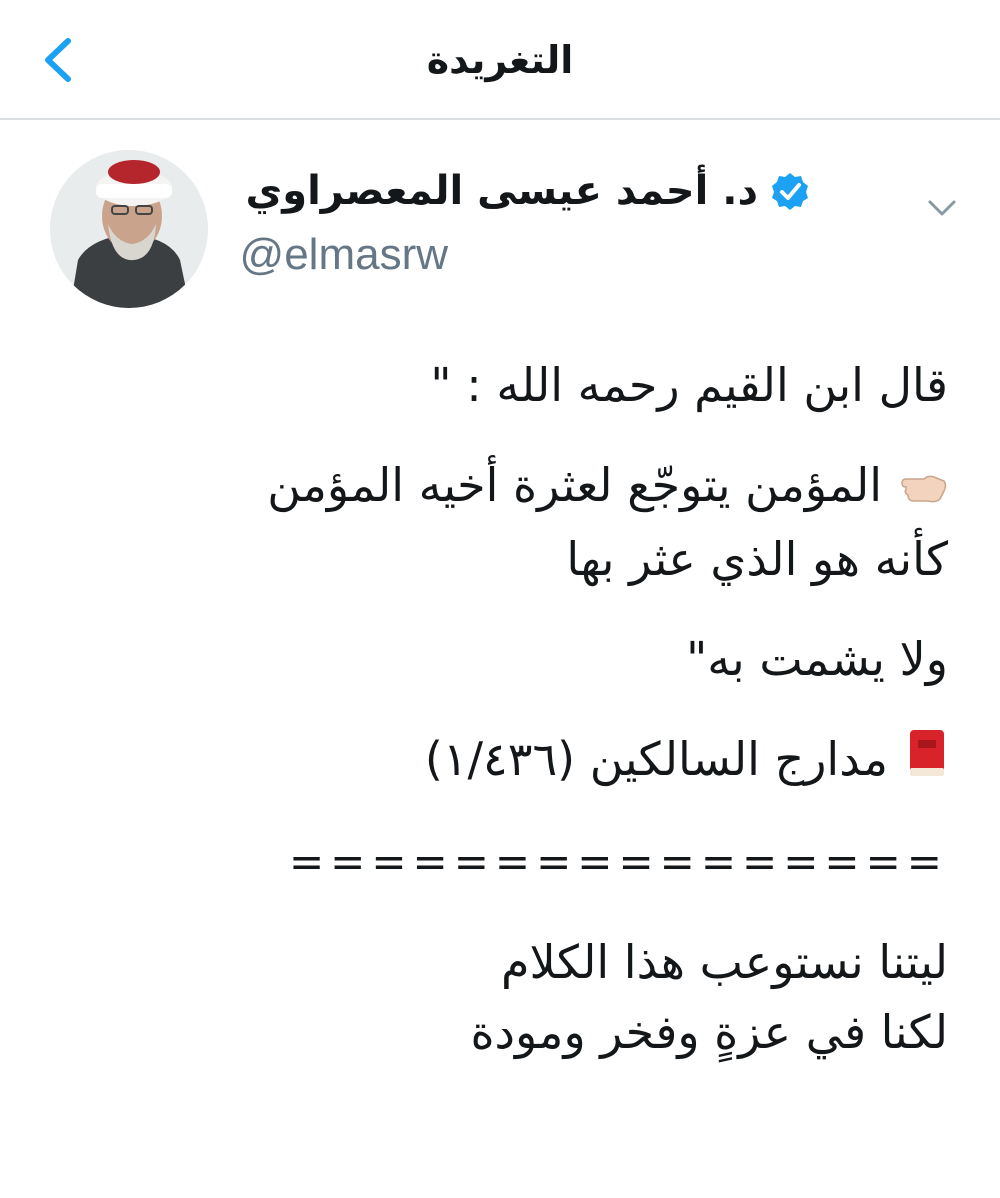  What do you see at coordinates (344, 255) in the screenshot?
I see `author-handle: @elmasrw` at bounding box center [344, 255].